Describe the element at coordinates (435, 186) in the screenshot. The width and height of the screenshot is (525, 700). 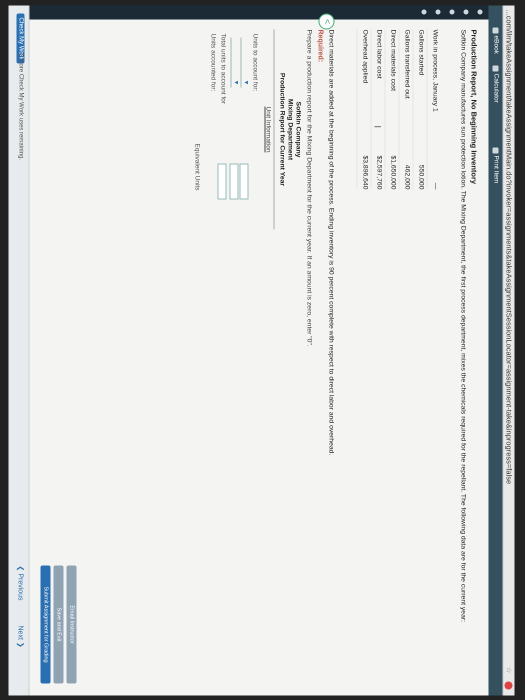
I see `row-value: —` at that location.